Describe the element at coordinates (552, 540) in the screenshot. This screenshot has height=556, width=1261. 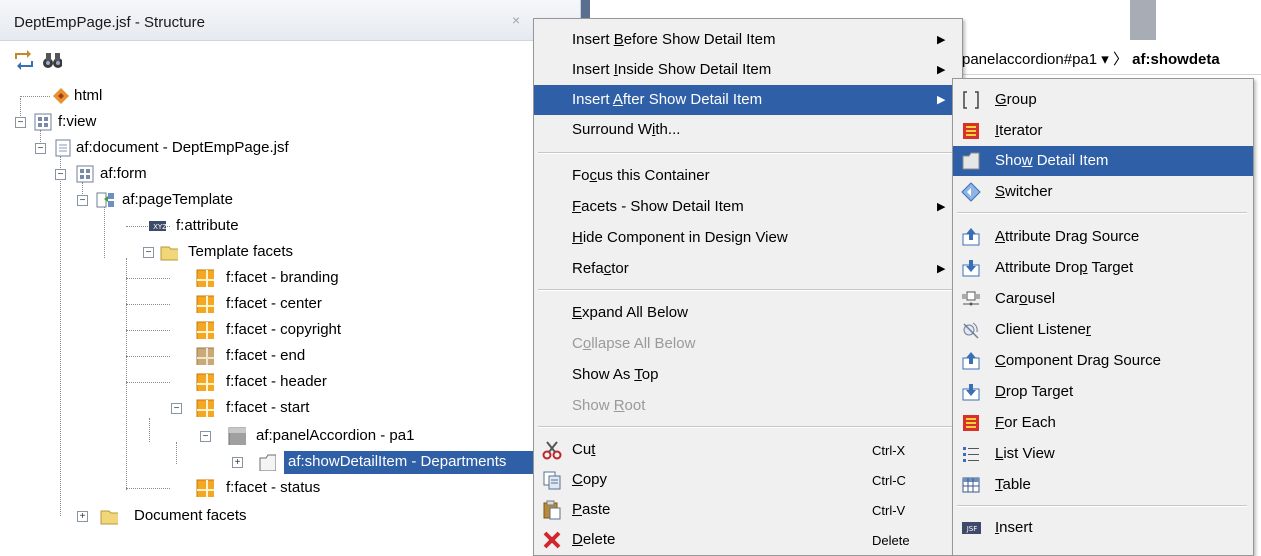
I see `delete-icon` at that location.